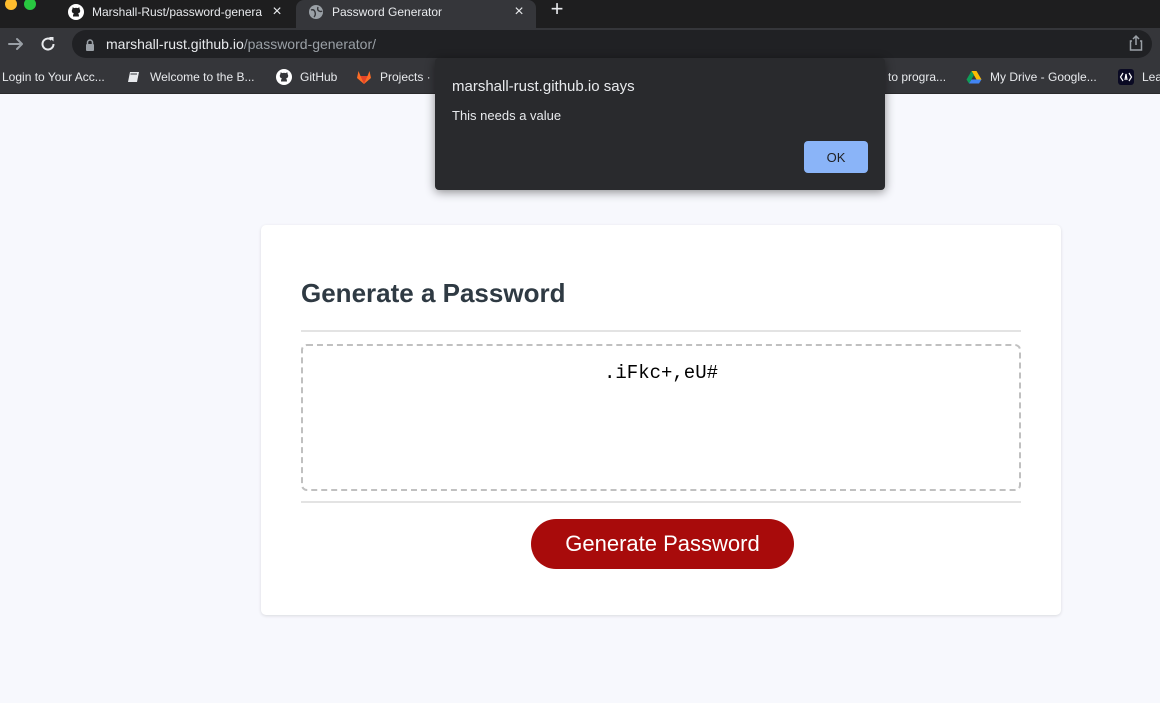 The image size is (1160, 703). What do you see at coordinates (661, 502) in the screenshot?
I see `card-footer-divider` at bounding box center [661, 502].